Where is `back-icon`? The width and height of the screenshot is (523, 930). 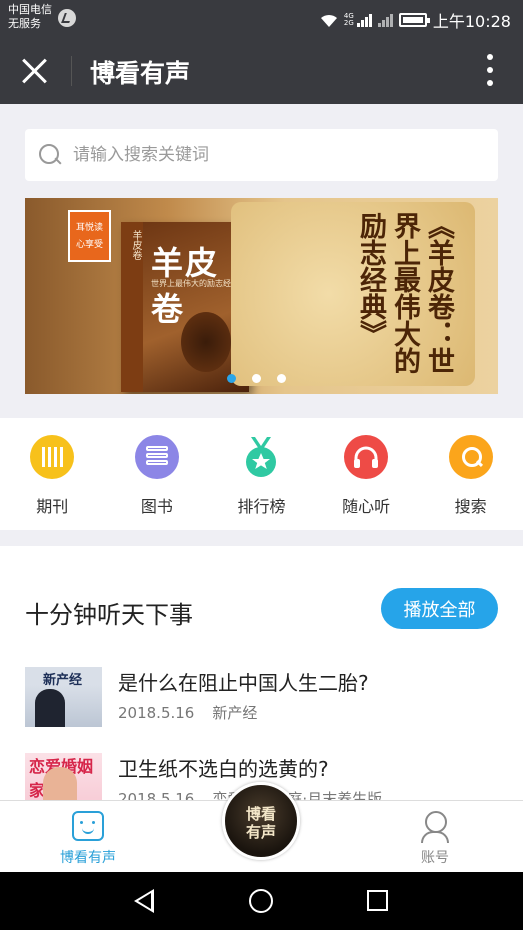
back-icon is located at coordinates (144, 901).